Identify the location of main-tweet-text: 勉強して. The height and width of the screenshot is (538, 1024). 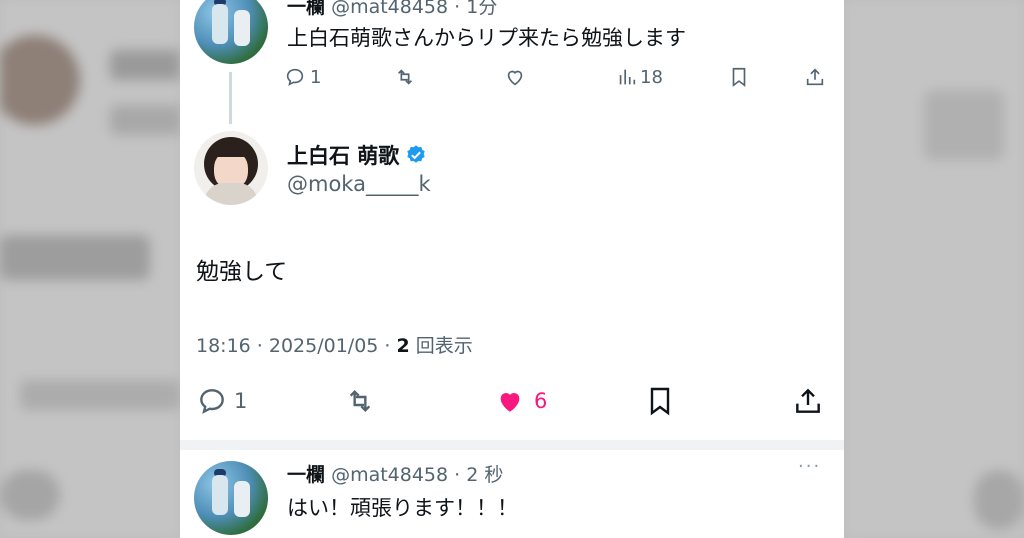
(242, 272).